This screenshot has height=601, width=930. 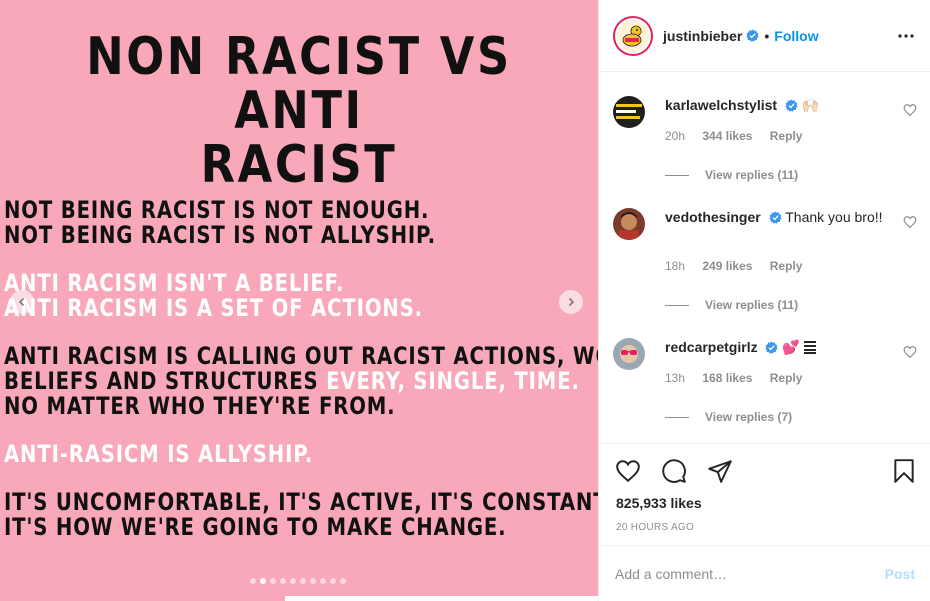 I want to click on comment-bubble-icon, so click(x=674, y=471).